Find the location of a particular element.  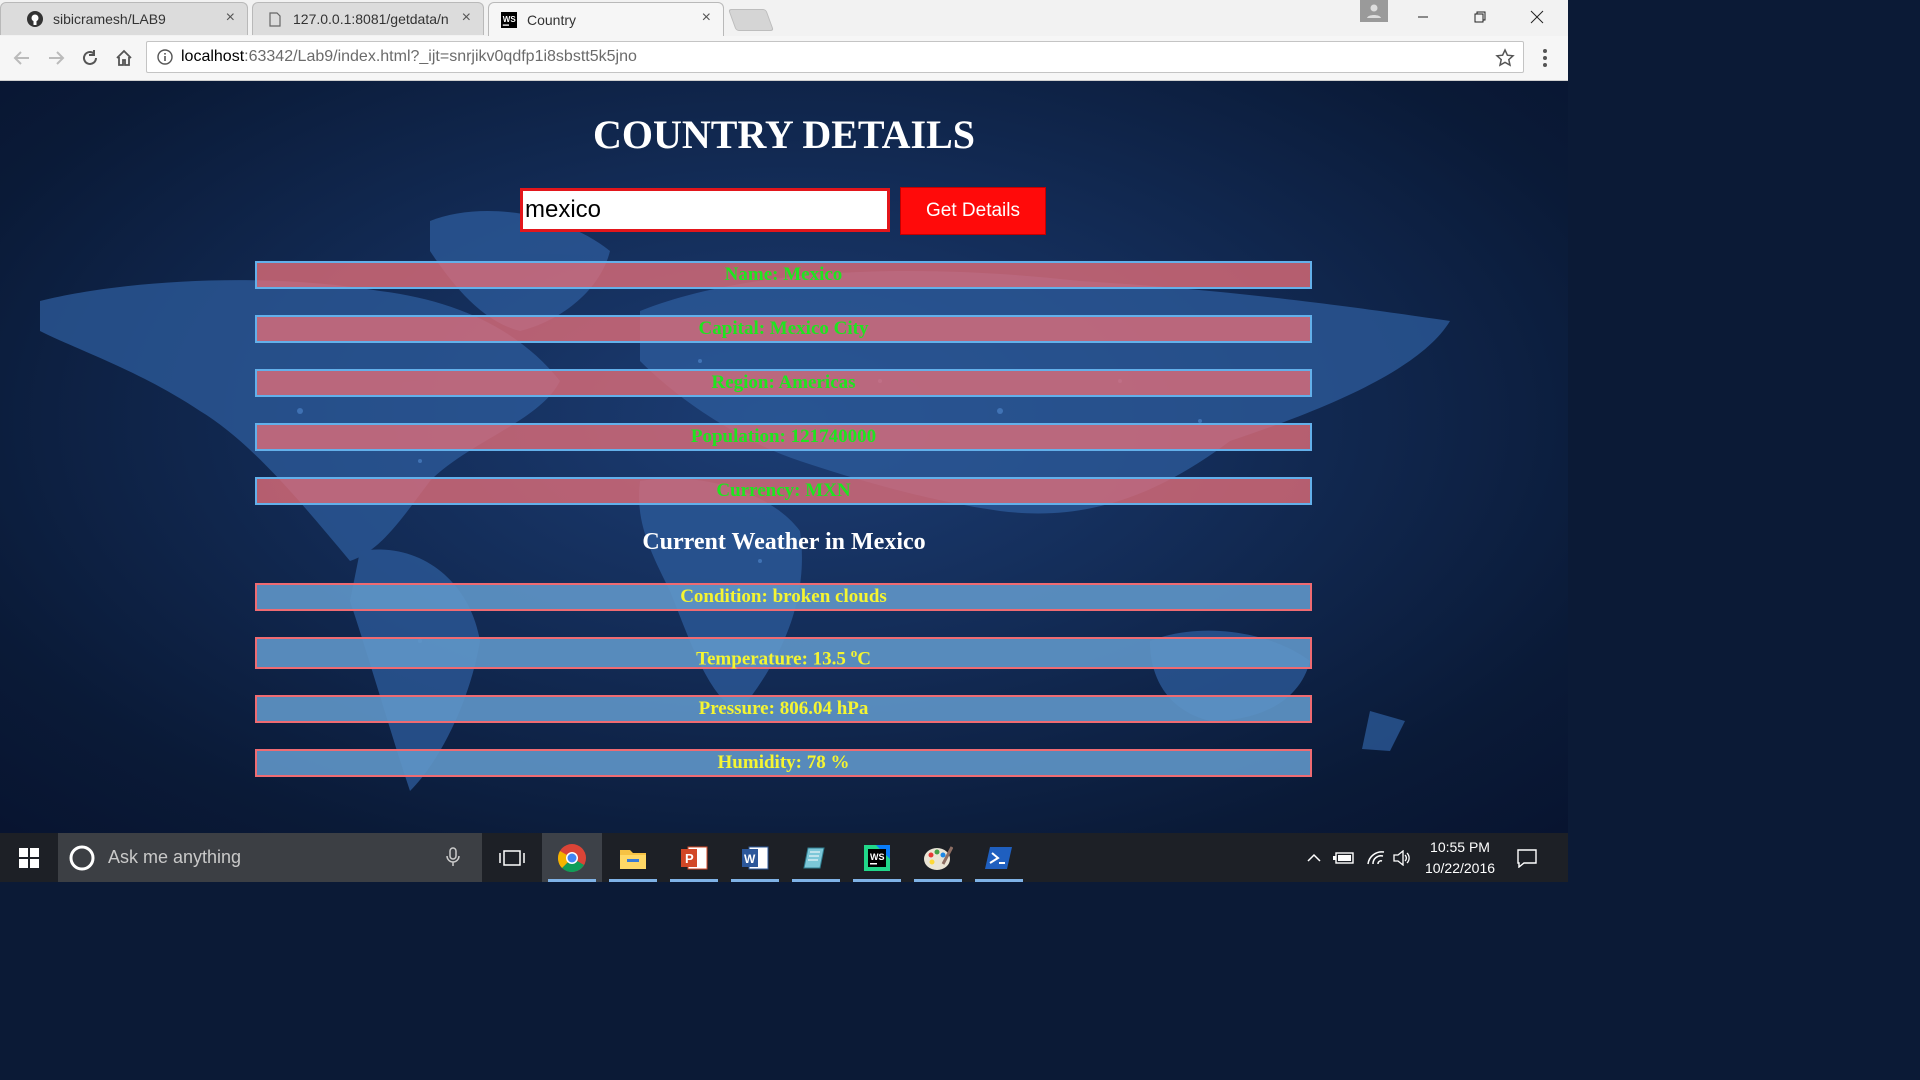

powerpoint-icon: P is located at coordinates (694, 857).